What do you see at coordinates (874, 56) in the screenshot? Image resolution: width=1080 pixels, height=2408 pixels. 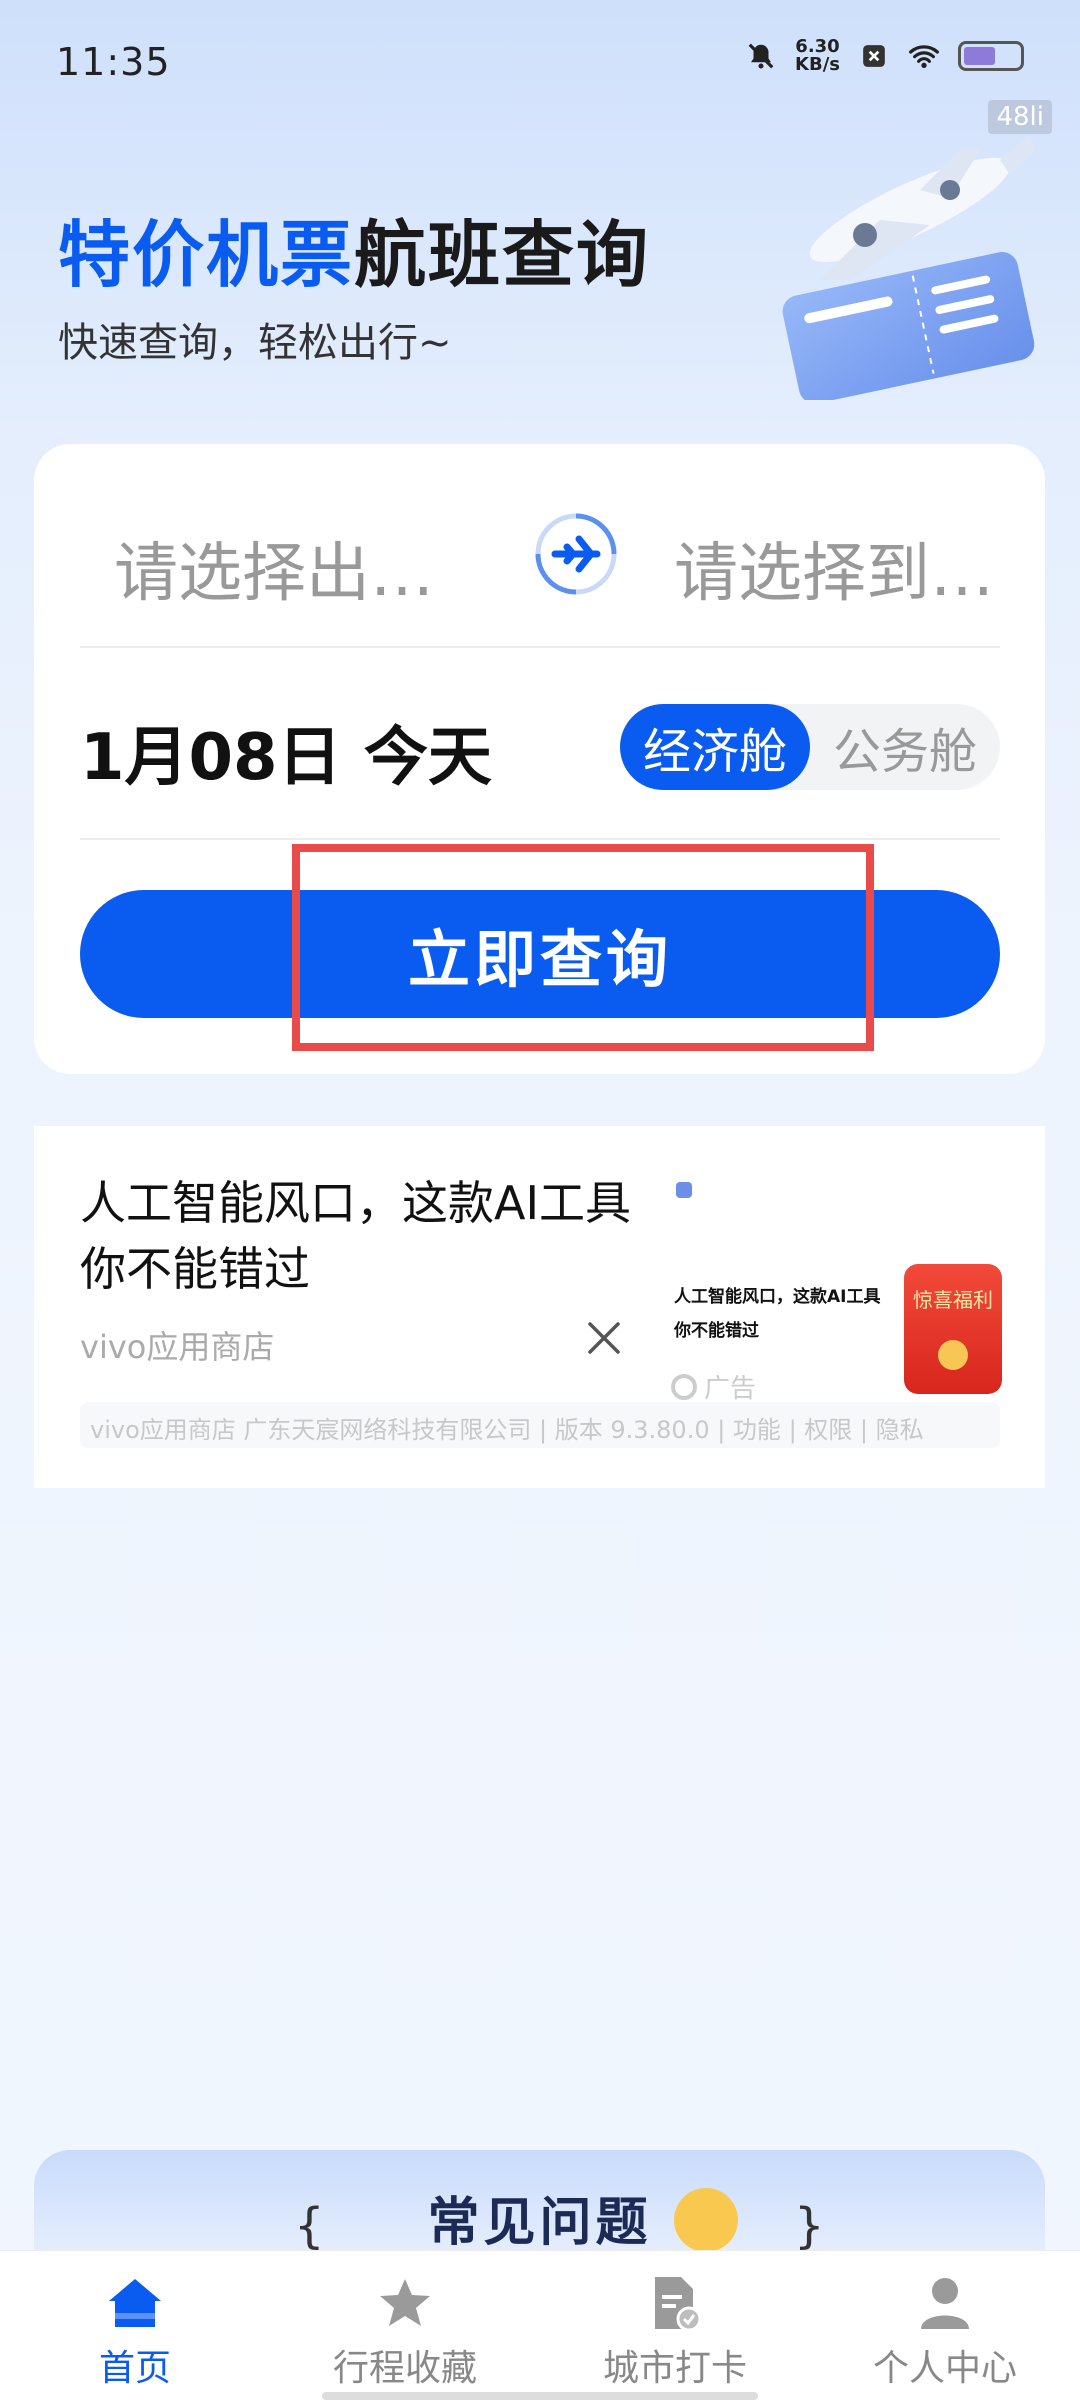 I see `close-box-icon` at bounding box center [874, 56].